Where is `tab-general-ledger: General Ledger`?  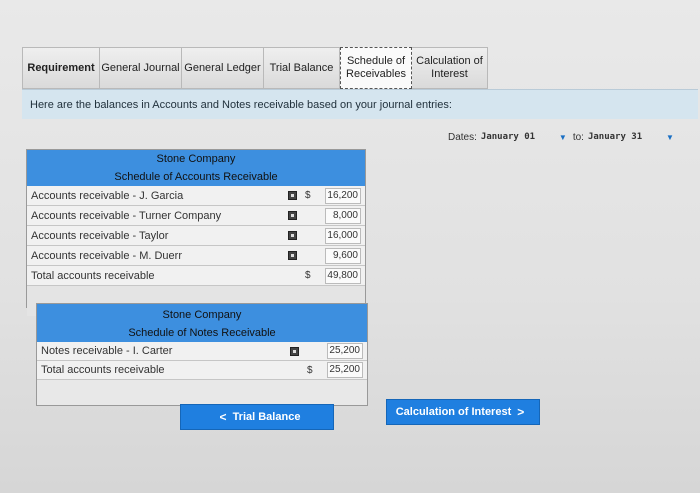
tab-general-ledger: General Ledger is located at coordinates (223, 68).